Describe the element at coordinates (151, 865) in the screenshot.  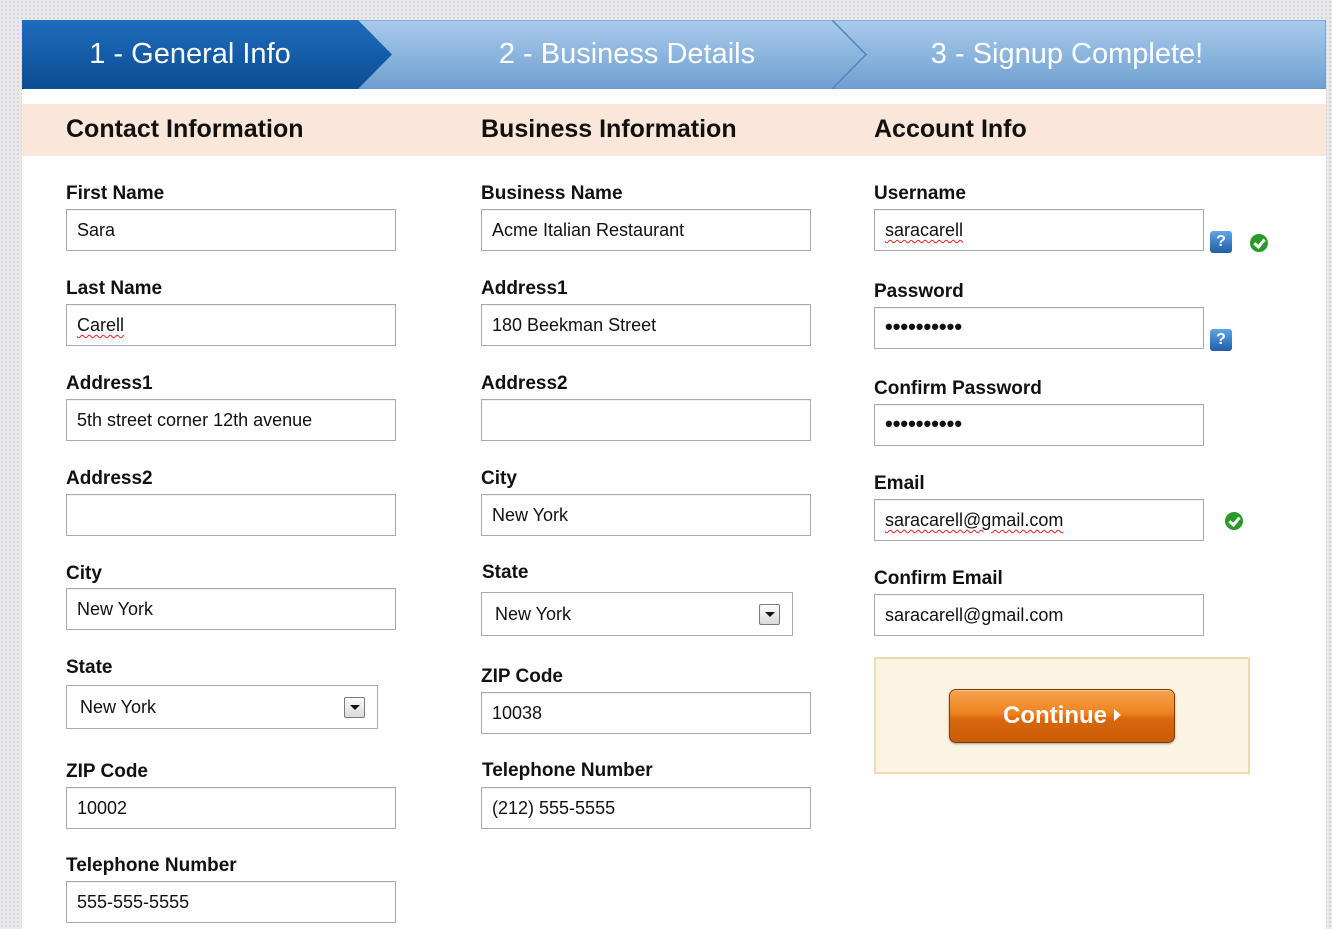
I see `contact-phone-label: Telephone Number` at that location.